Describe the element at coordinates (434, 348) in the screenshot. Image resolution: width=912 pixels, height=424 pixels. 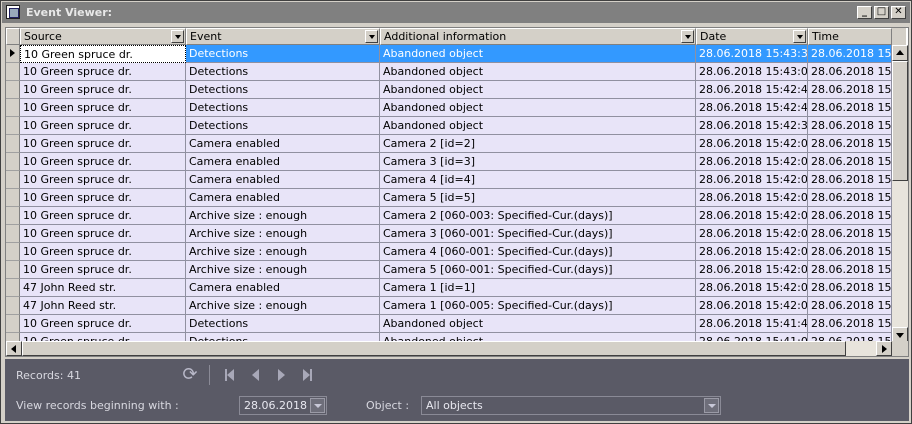
I see `horizontal-scroll-thumb` at that location.